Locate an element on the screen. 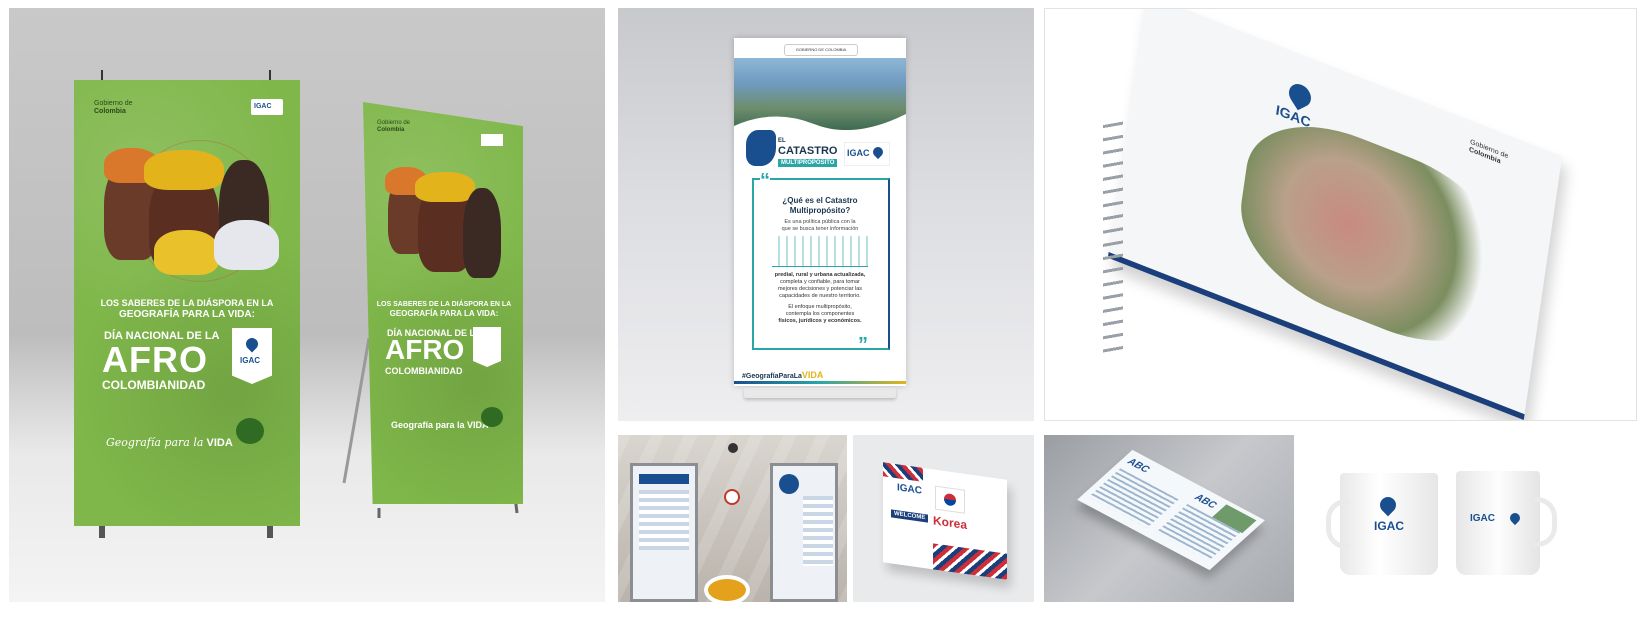 This screenshot has width=1637, height=629. signature-bold: VIDA is located at coordinates (219, 443).